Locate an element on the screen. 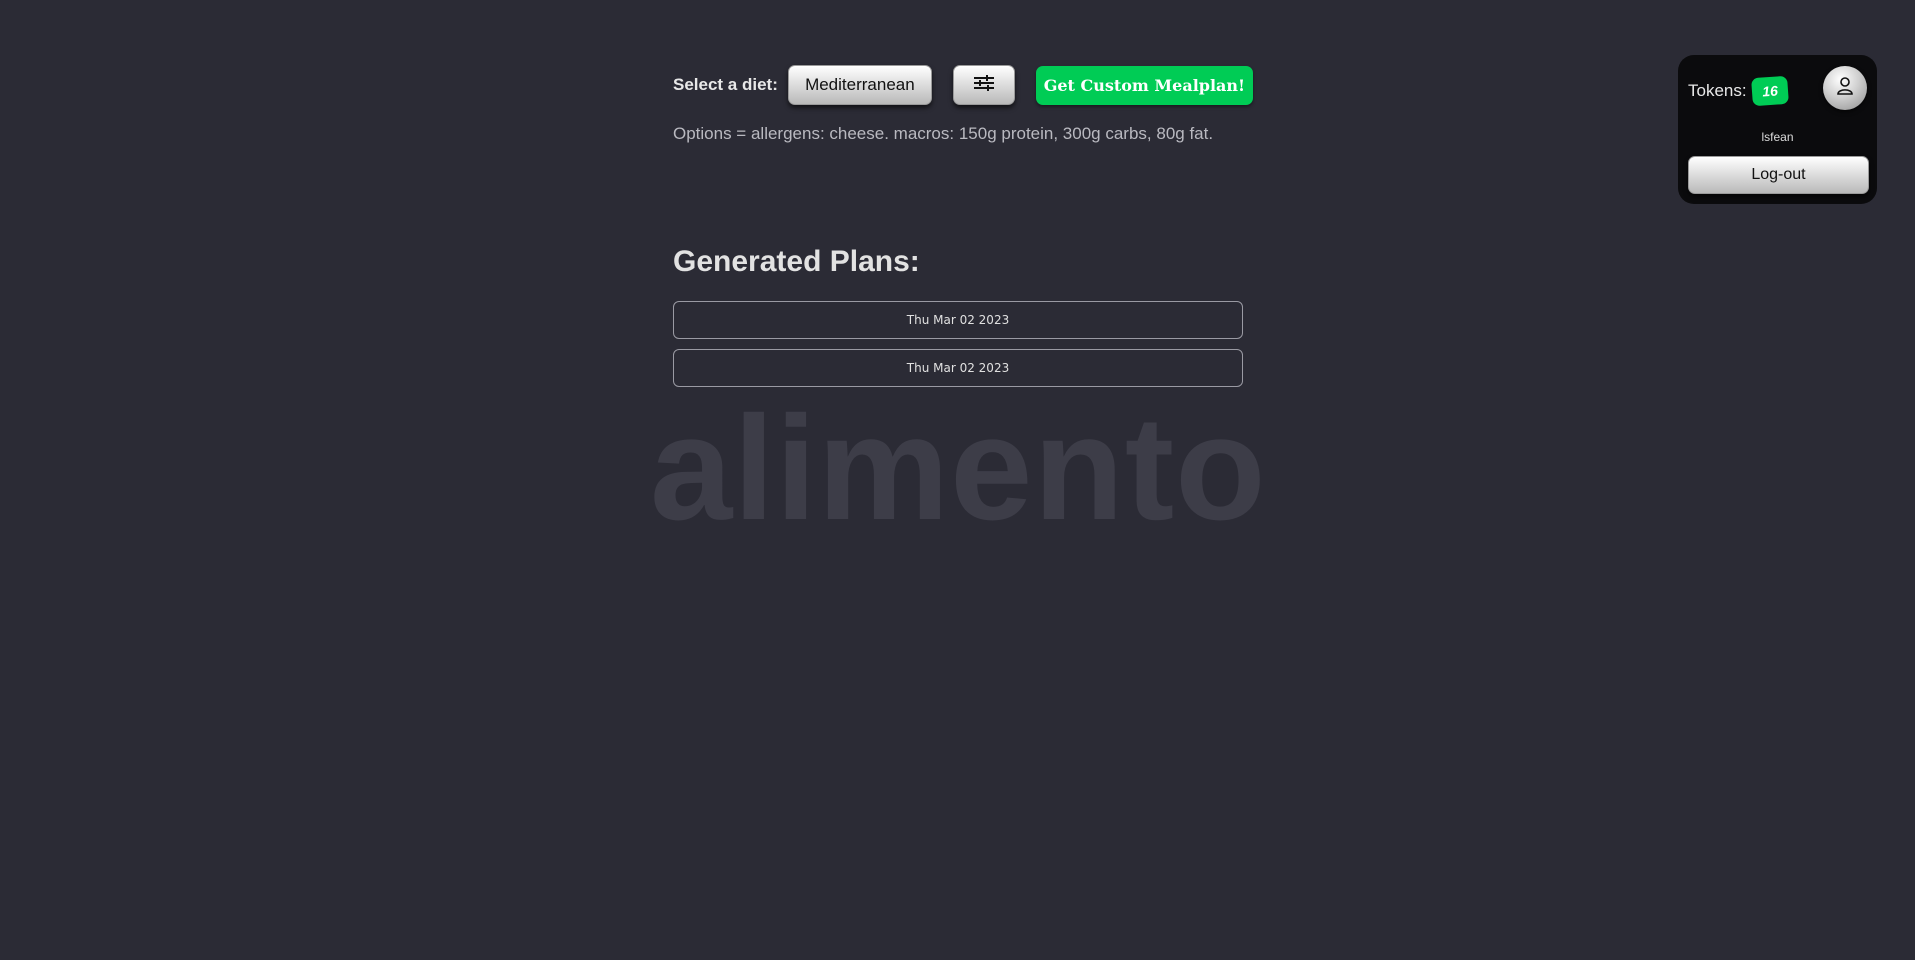 This screenshot has height=960, width=1915. plan-list: Thu Mar 02 2023 Thu Mar 02 2023 is located at coordinates (958, 349).